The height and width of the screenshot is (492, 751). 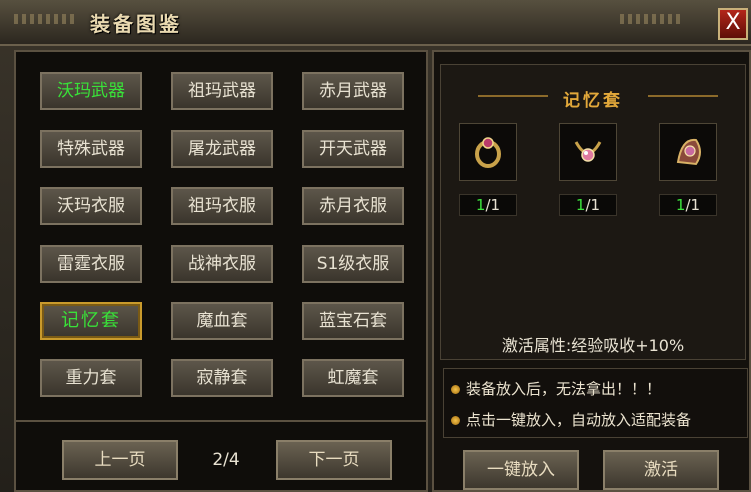 What do you see at coordinates (91, 91) in the screenshot?
I see `category-button-woma-weapon: 沃玛武器` at bounding box center [91, 91].